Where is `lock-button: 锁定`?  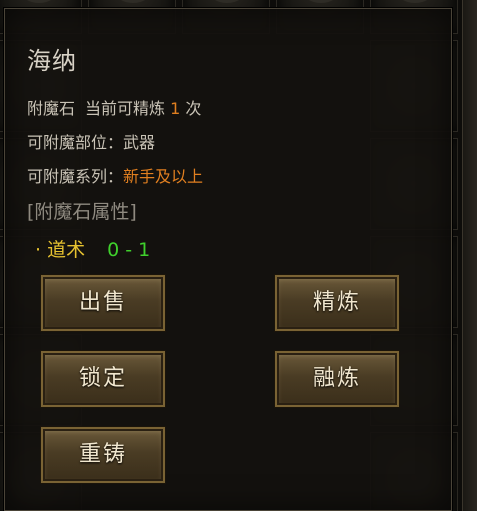
lock-button: 锁定 is located at coordinates (103, 379).